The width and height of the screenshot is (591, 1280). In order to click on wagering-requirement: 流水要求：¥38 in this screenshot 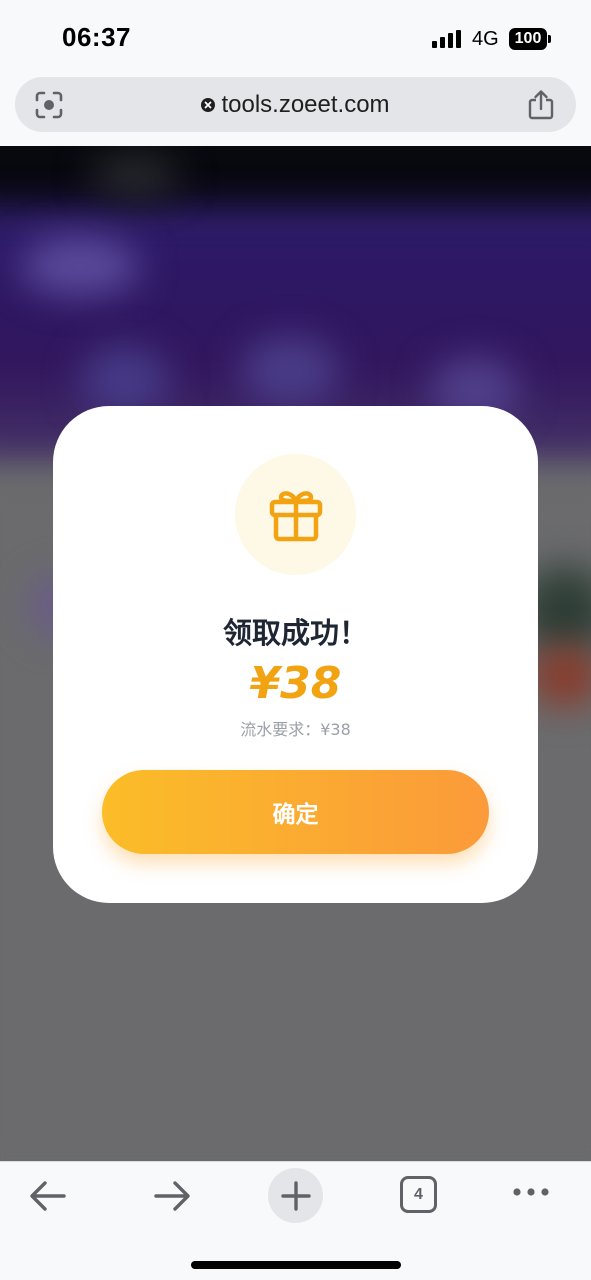, I will do `click(295, 729)`.